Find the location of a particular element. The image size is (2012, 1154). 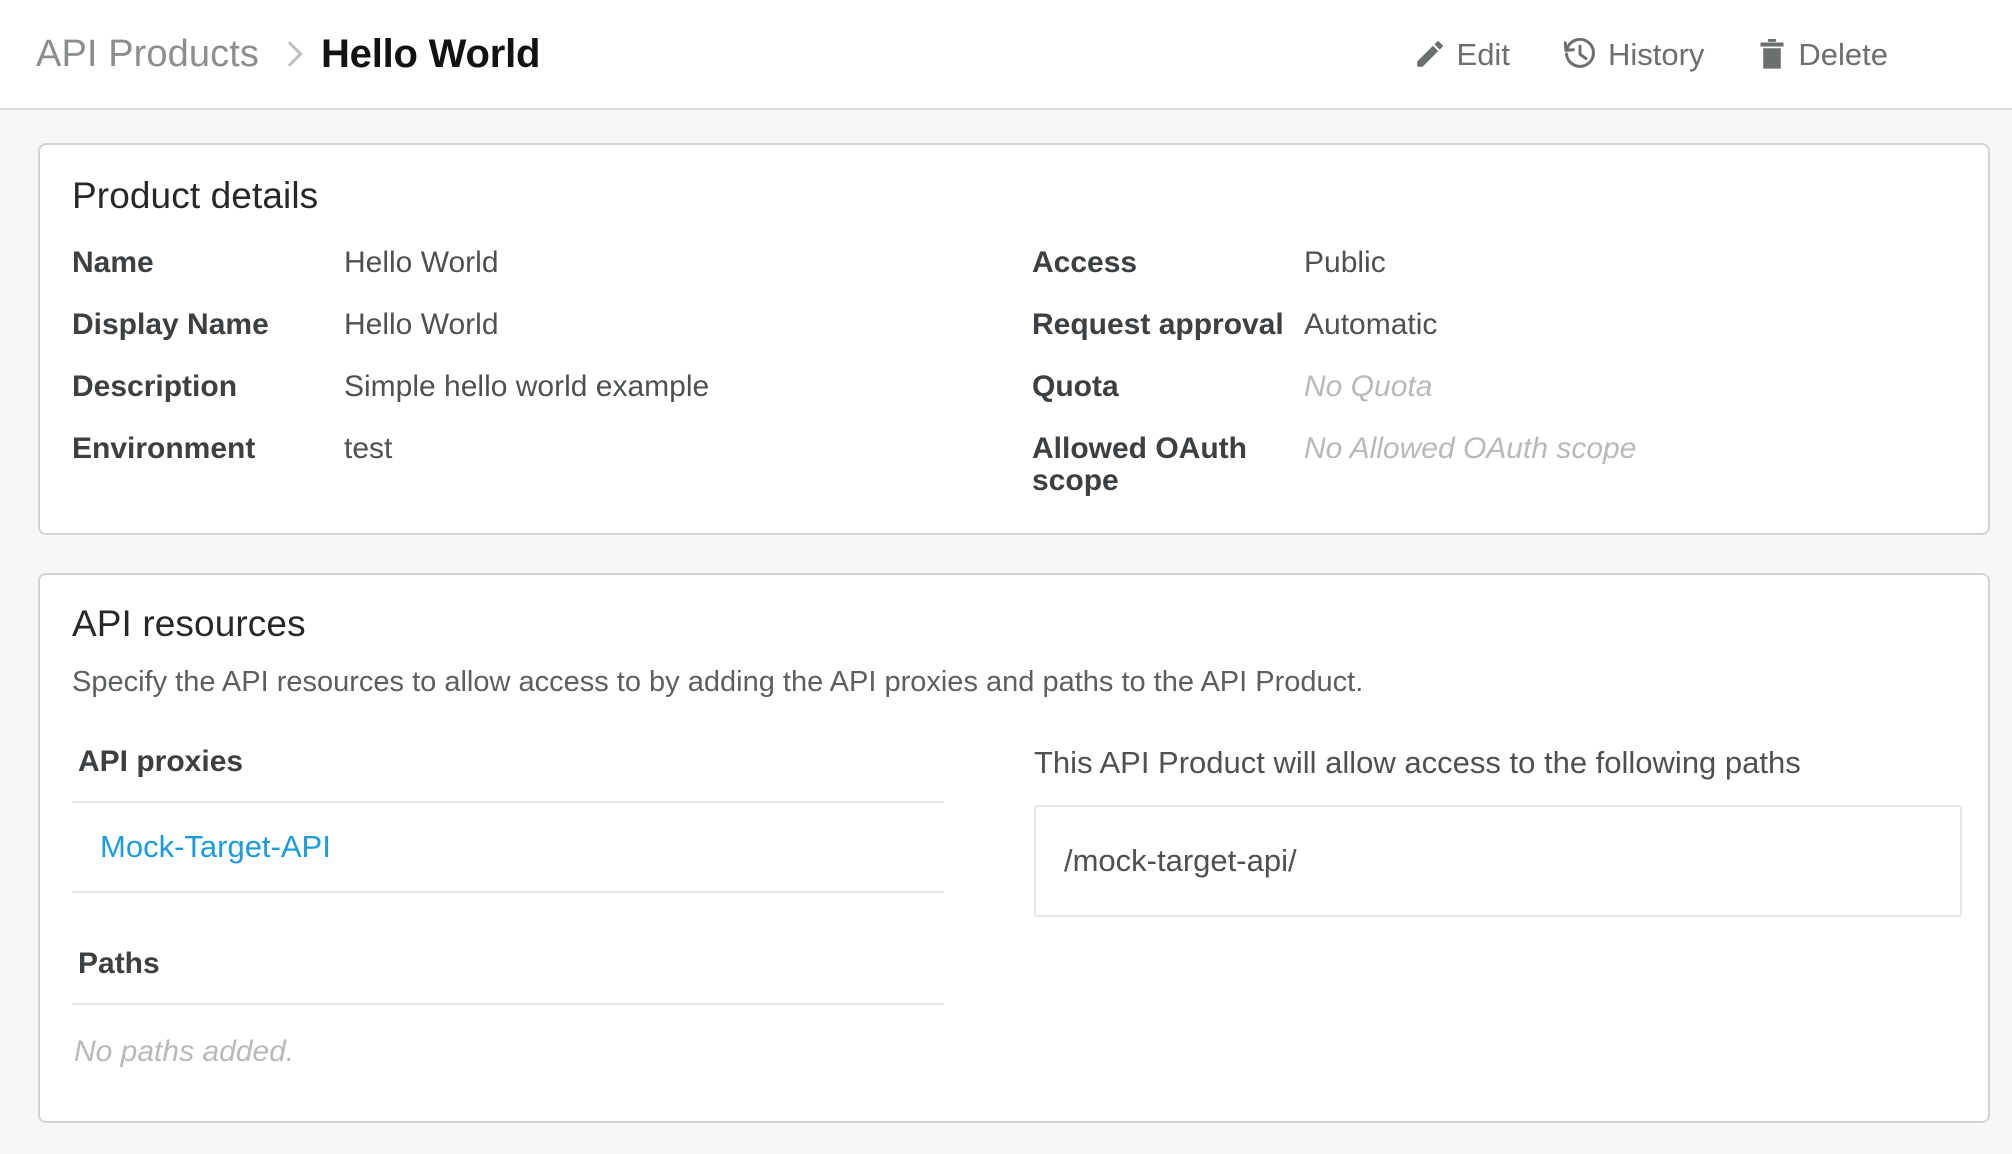

detail-label-environment: Environment is located at coordinates (164, 449).